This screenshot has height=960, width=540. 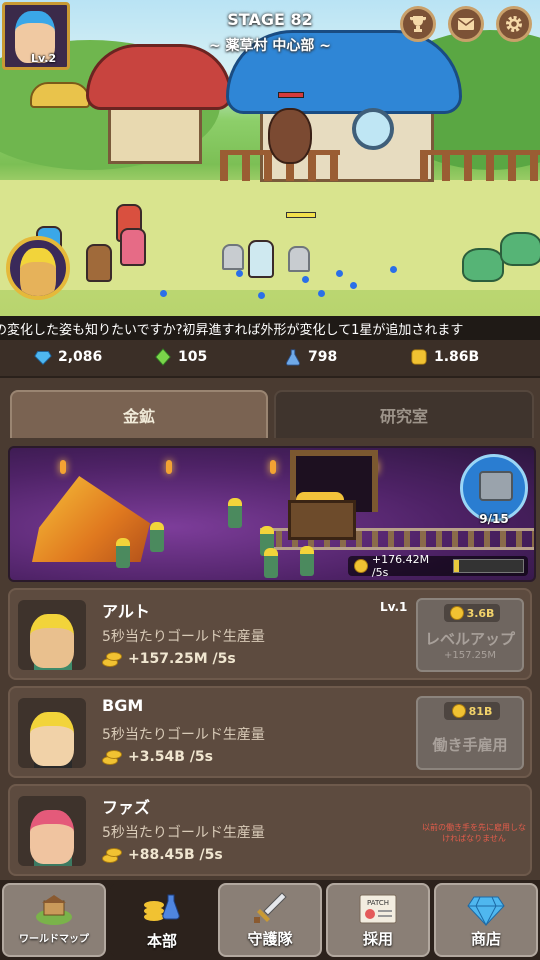 What do you see at coordinates (394, 607) in the screenshot?
I see `worker-level: Lv.1` at bounding box center [394, 607].